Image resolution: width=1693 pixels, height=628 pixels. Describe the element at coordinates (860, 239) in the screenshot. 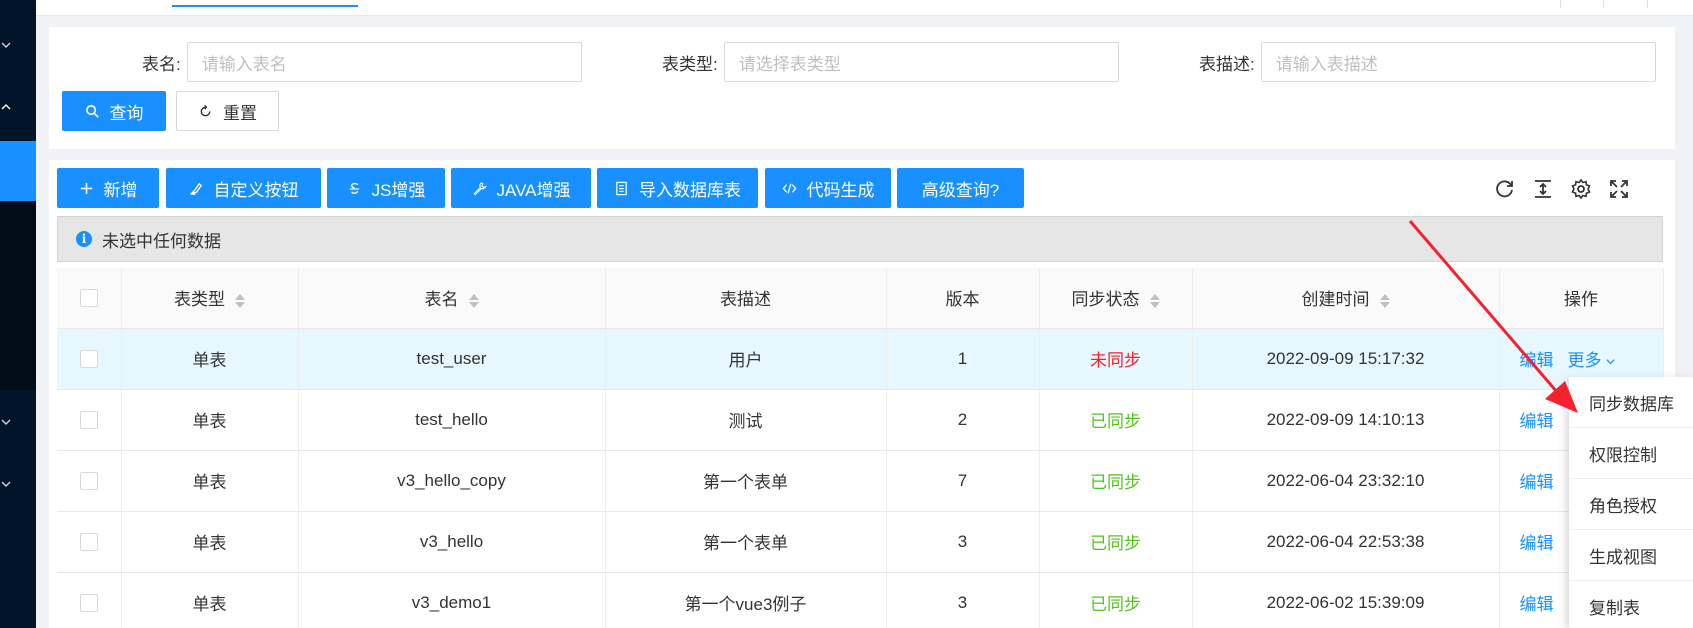

I see `selection-alert: i 未选中任何数据` at that location.